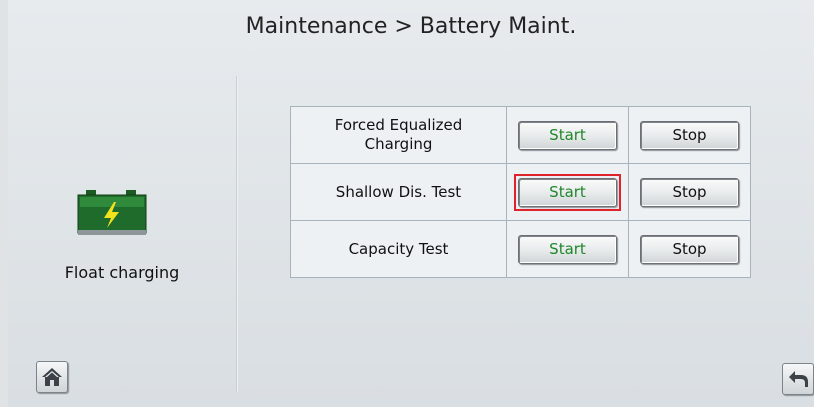 The height and width of the screenshot is (407, 814). I want to click on back-button, so click(798, 379).